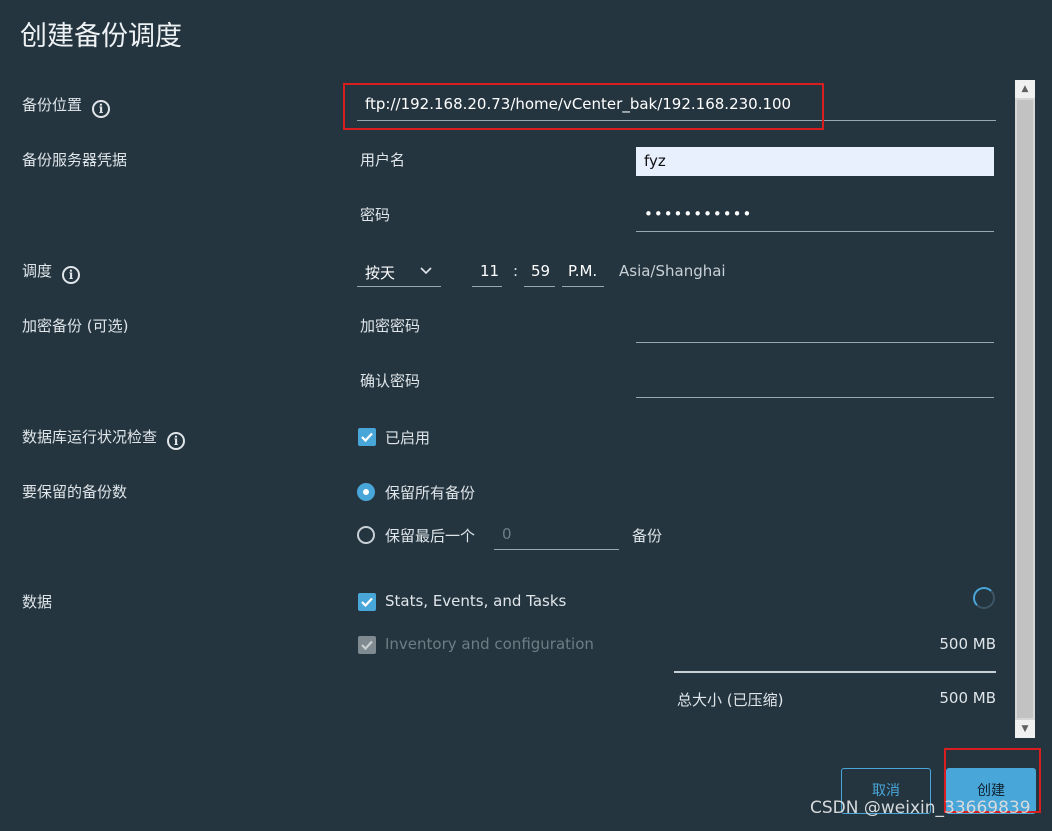  I want to click on inventory-config-checkbox, so click(367, 645).